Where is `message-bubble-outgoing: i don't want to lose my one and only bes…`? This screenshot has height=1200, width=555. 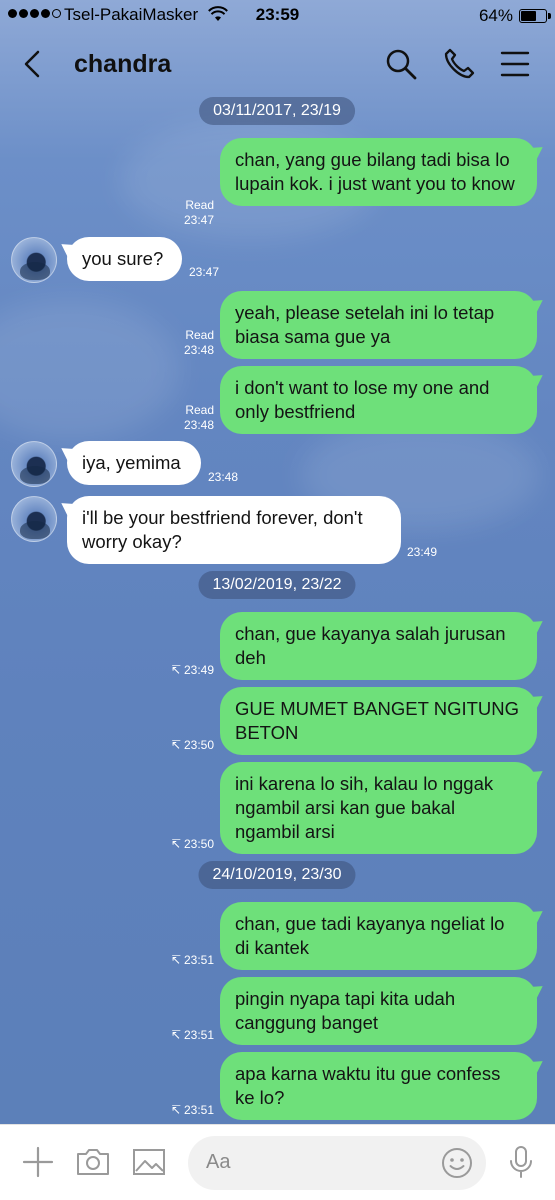 message-bubble-outgoing: i don't want to lose my one and only bes… is located at coordinates (378, 400).